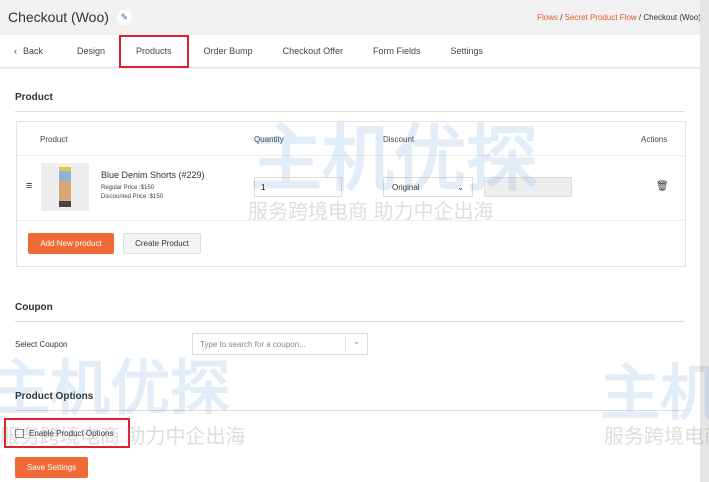  What do you see at coordinates (58, 17) in the screenshot?
I see `title-text: Checkout (Woo)` at bounding box center [58, 17].